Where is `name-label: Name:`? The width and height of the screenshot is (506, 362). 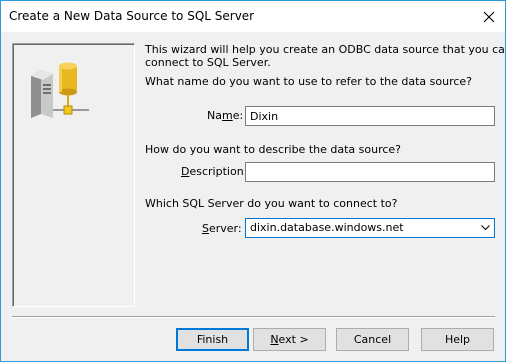
name-label: Name: is located at coordinates (225, 115).